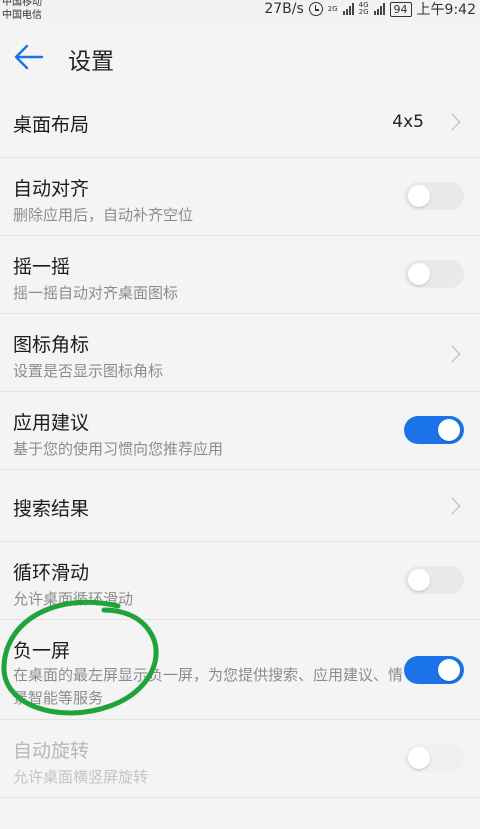 The width and height of the screenshot is (480, 829). Describe the element at coordinates (434, 196) in the screenshot. I see `auto-align-toggle` at that location.